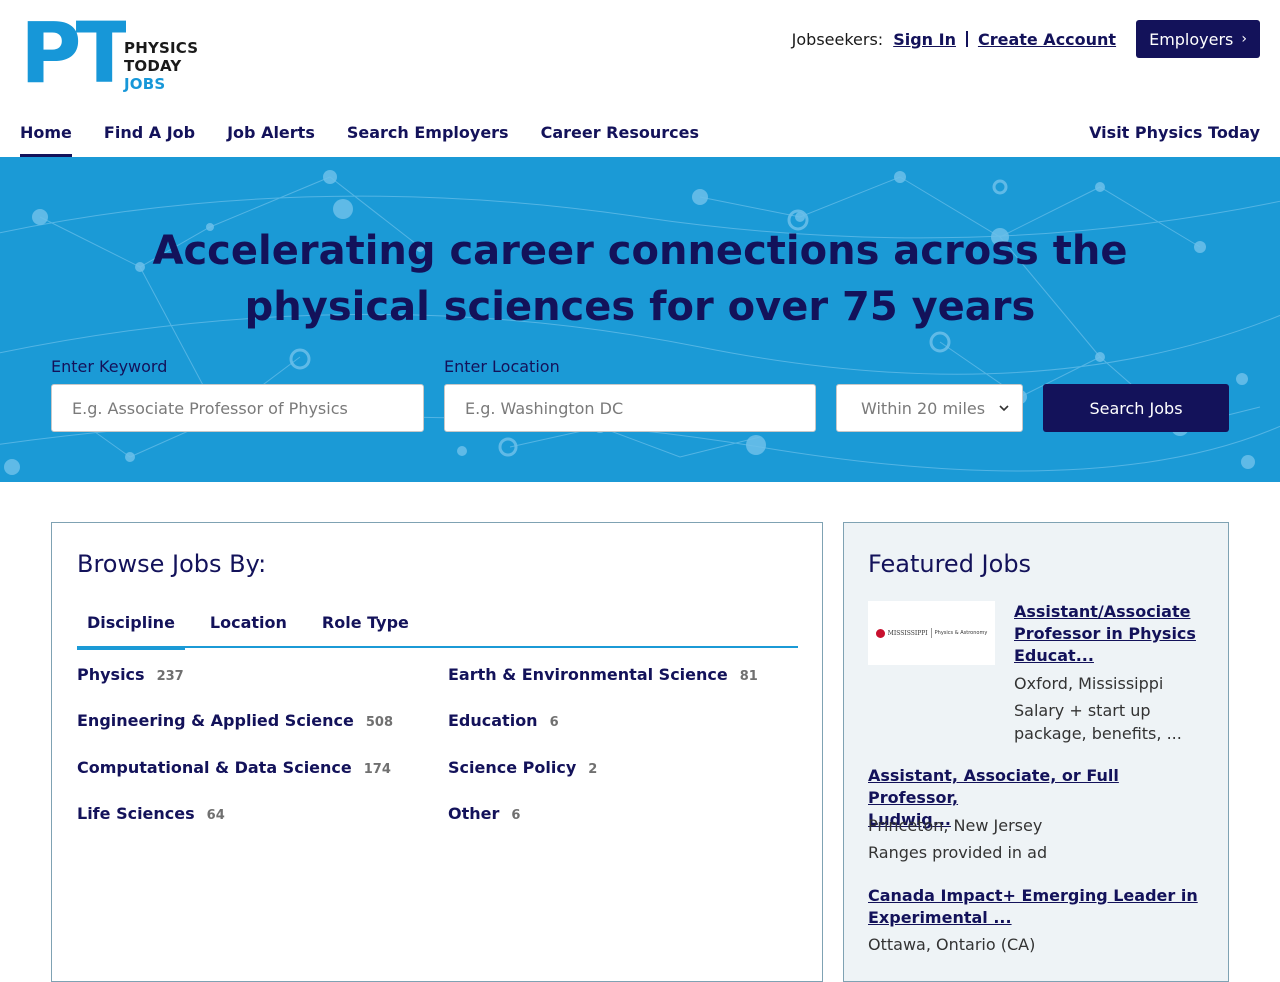 This screenshot has width=1280, height=982. Describe the element at coordinates (428, 138) in the screenshot. I see `nav-search-employers: Search Employers` at that location.